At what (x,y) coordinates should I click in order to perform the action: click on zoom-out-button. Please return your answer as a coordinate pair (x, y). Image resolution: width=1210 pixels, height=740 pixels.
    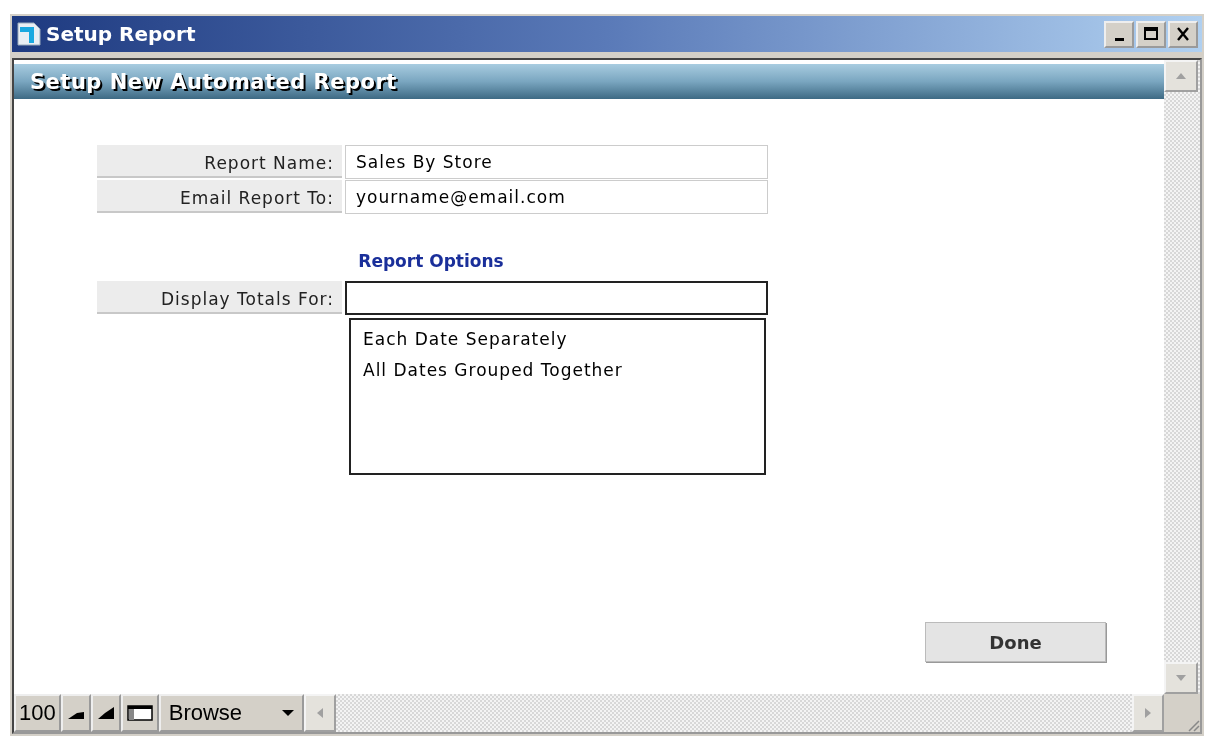
    Looking at the image, I should click on (75, 713).